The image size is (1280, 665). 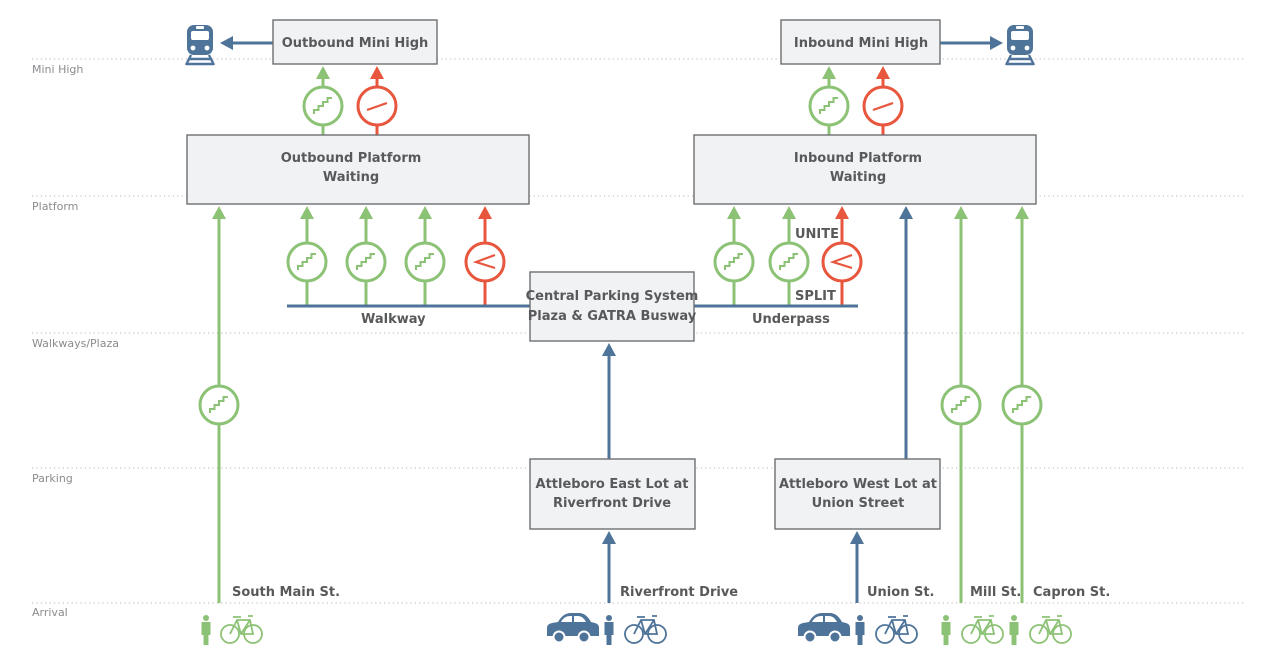 I want to click on level-label-arrival: Arrival, so click(x=50, y=612).